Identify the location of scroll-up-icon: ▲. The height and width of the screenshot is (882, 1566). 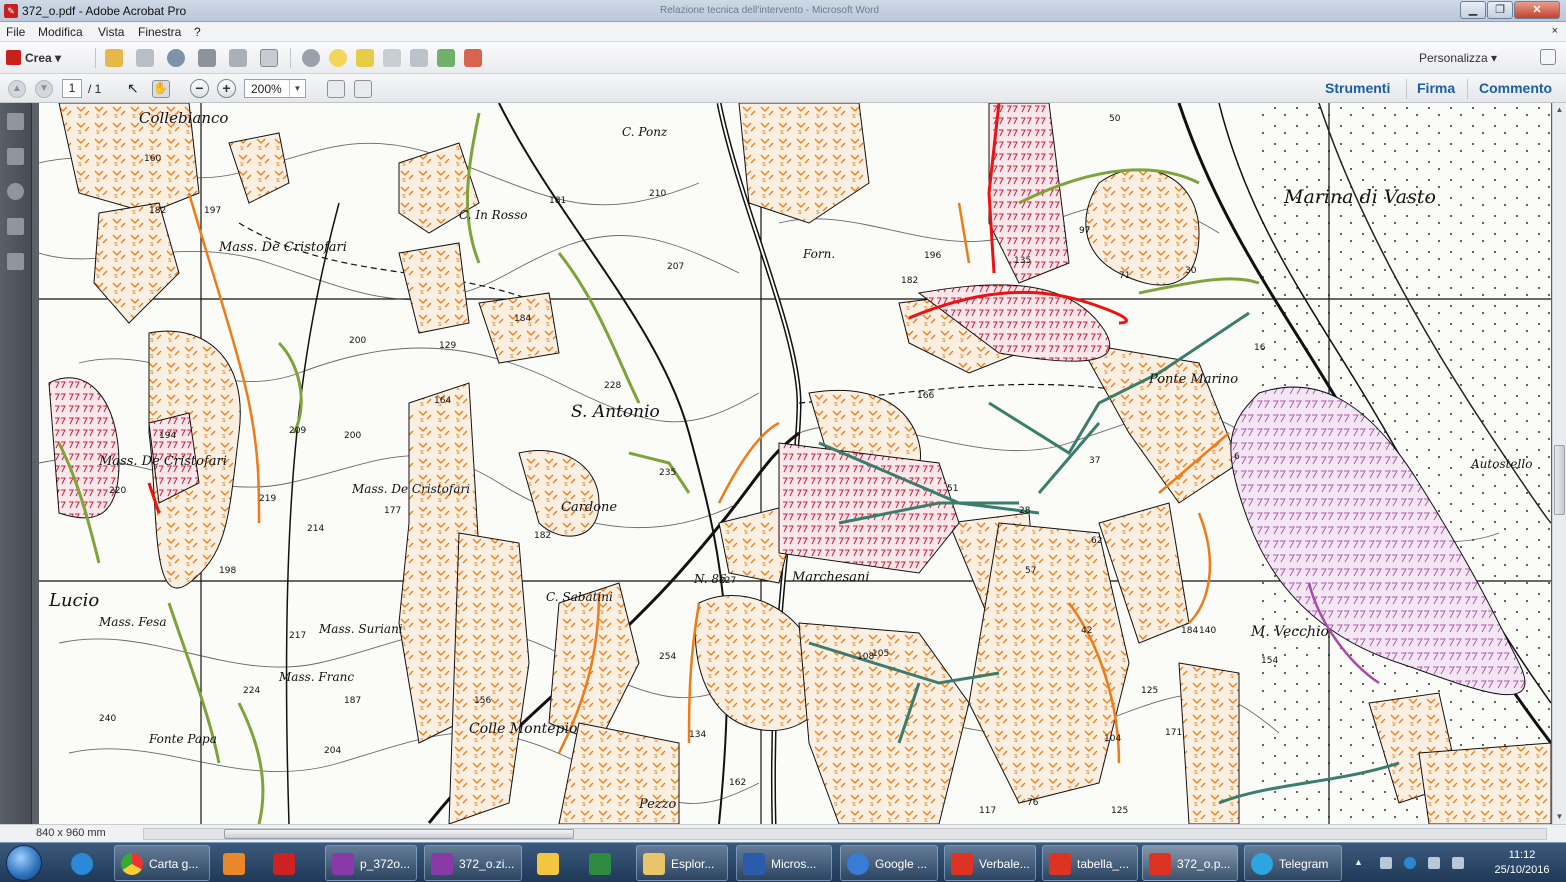
(1559, 110).